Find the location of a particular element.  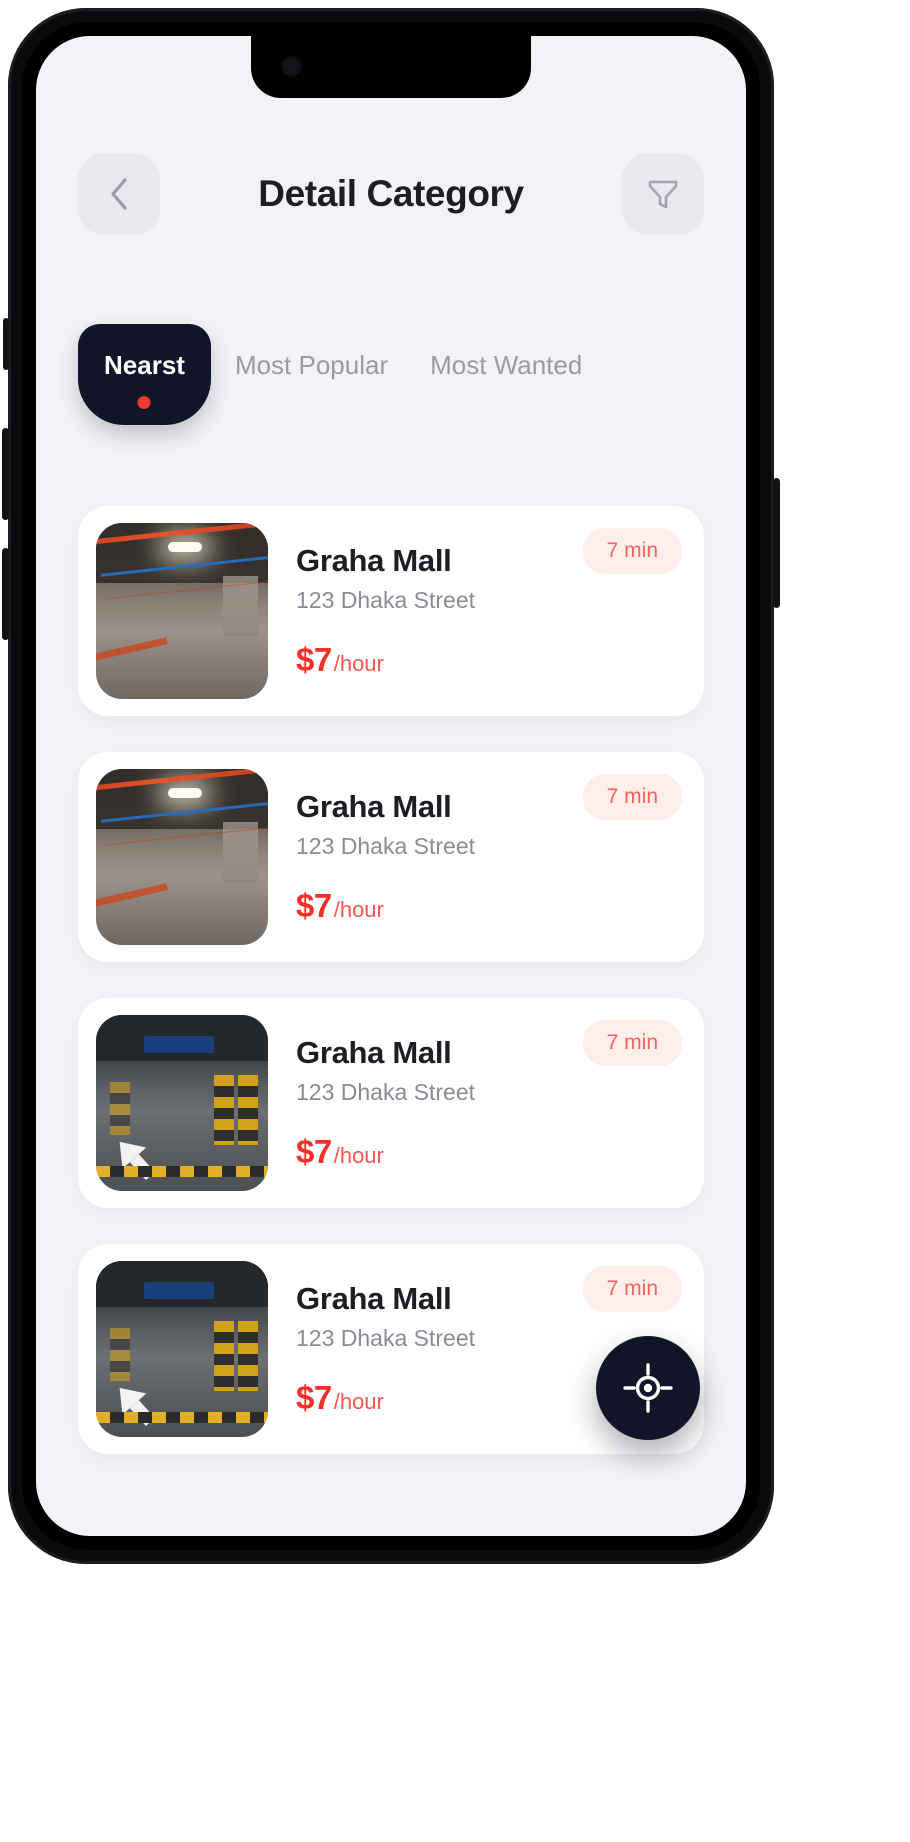

silent-switch is located at coordinates (6, 344).